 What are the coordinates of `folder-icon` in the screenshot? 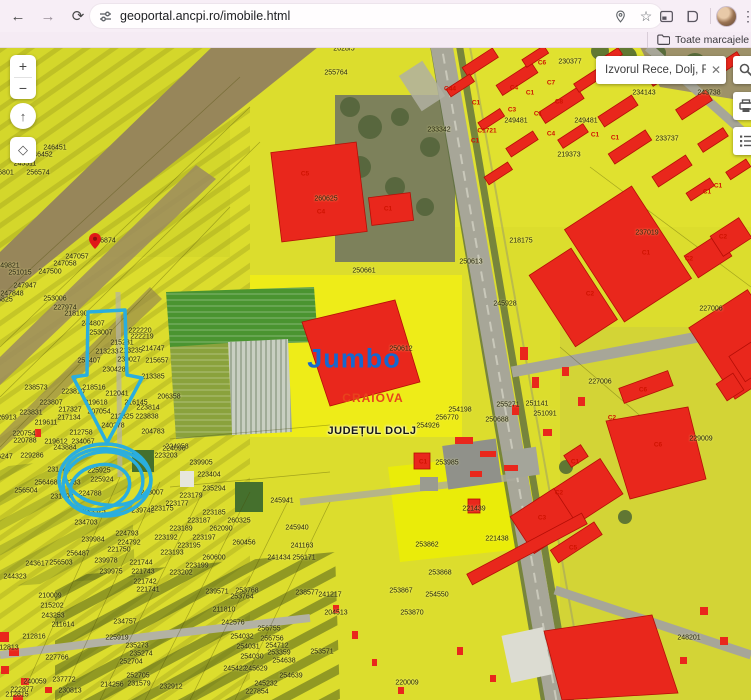 It's located at (663, 39).